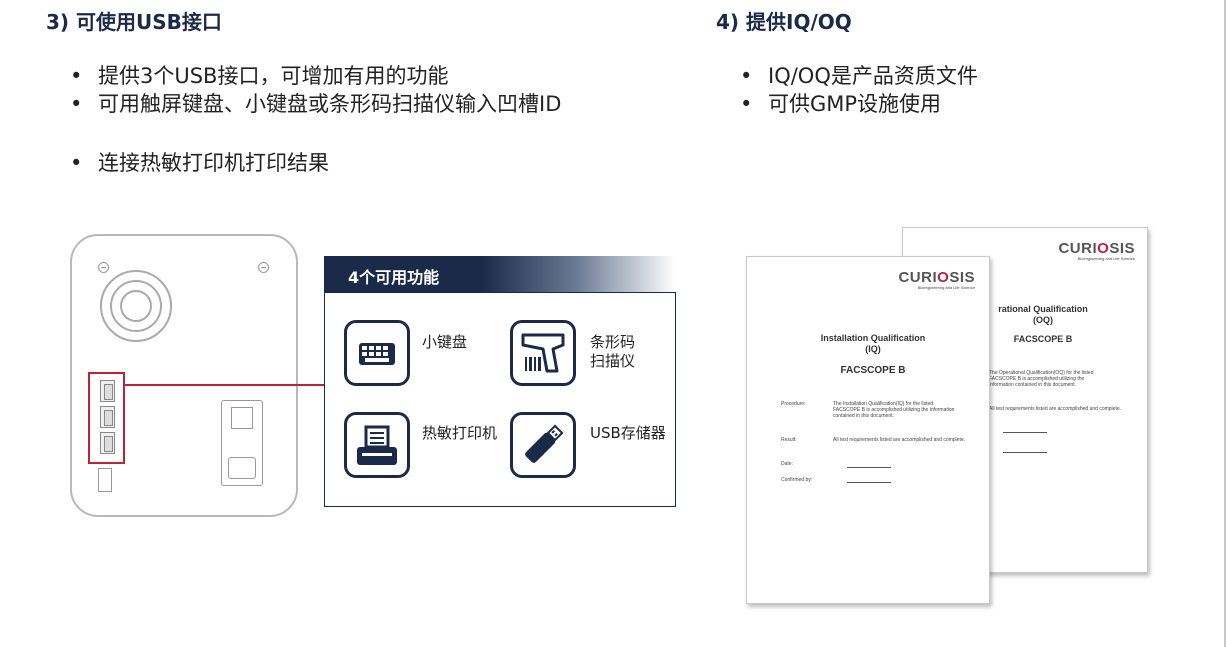 The height and width of the screenshot is (647, 1226). Describe the element at coordinates (873, 370) in the screenshot. I see `iq-product: FACSCOPE B` at that location.